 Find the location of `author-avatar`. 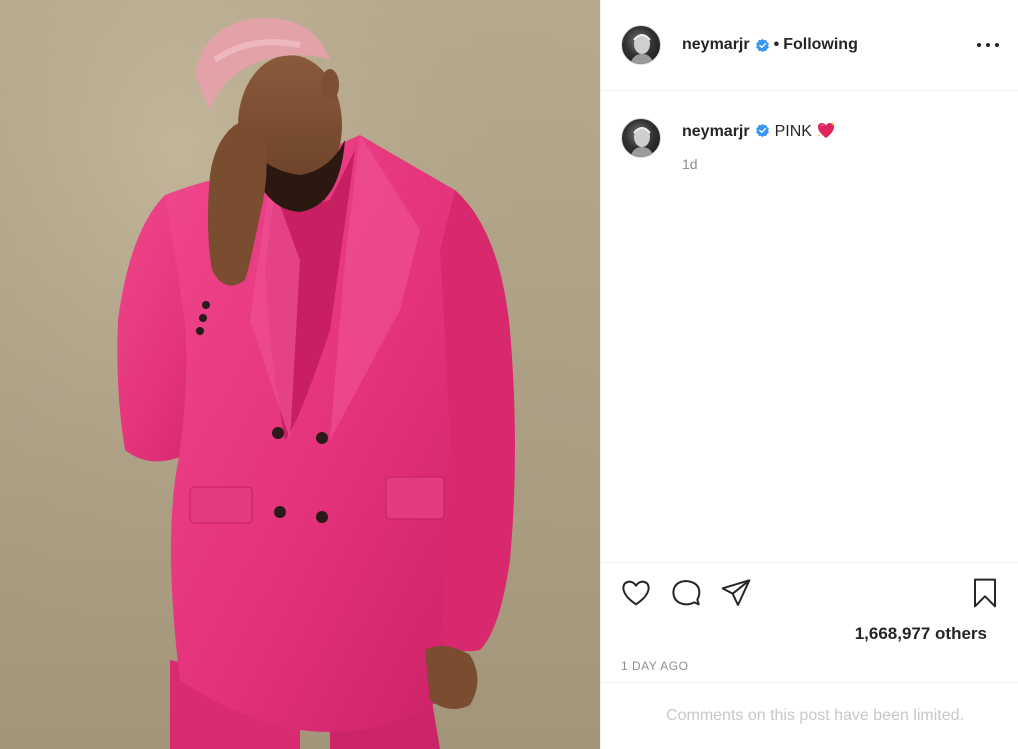

author-avatar is located at coordinates (641, 45).